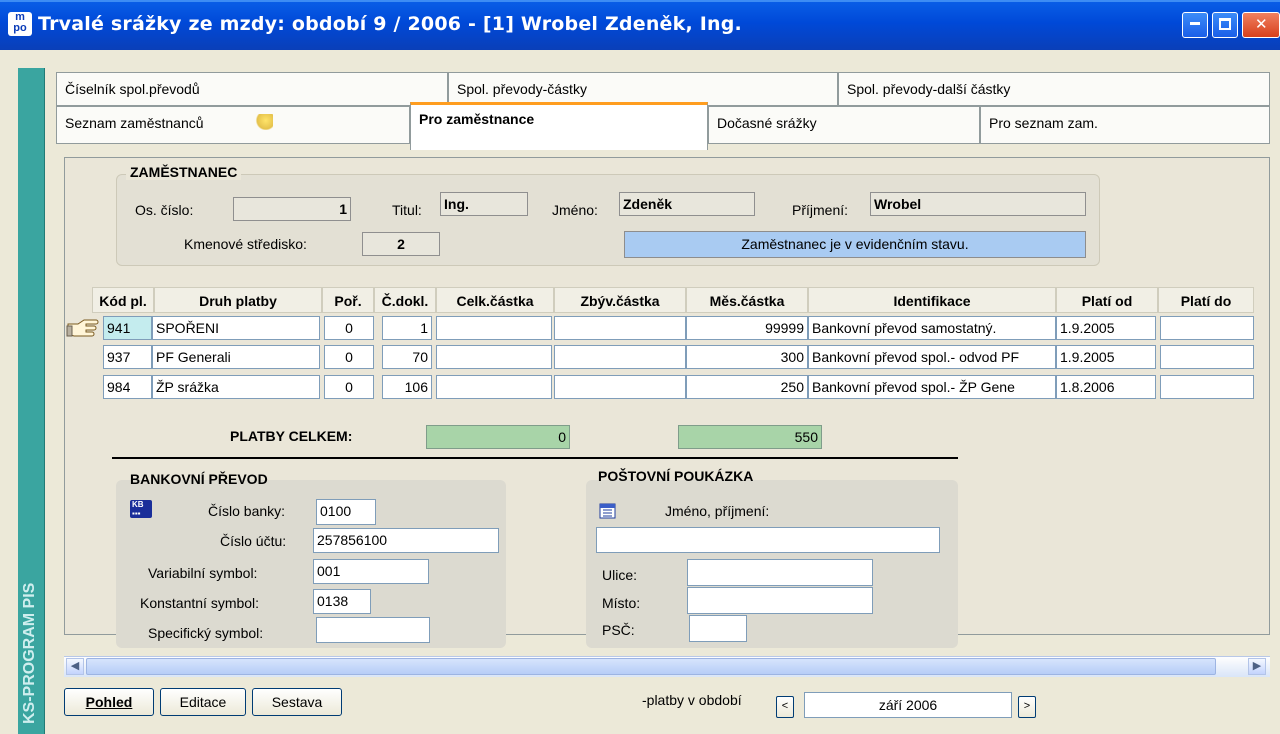 The image size is (1280, 734). Describe the element at coordinates (405, 300) in the screenshot. I see `col-header-dokl: Č.dokl.` at that location.